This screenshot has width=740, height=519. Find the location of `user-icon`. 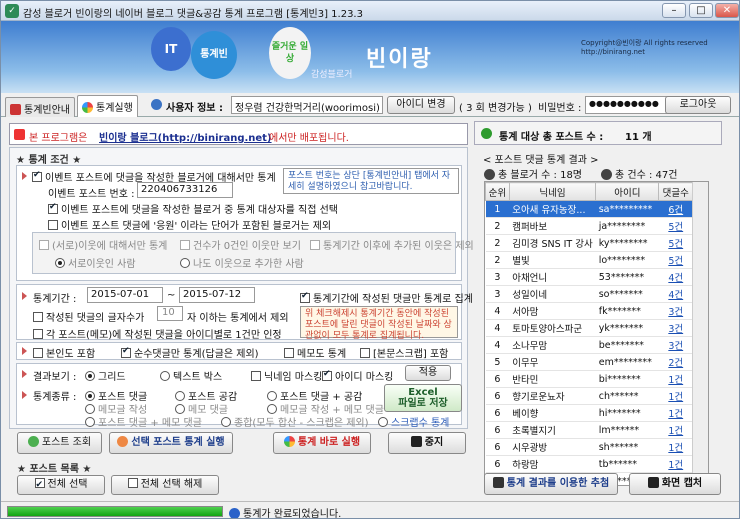

user-icon is located at coordinates (156, 104).